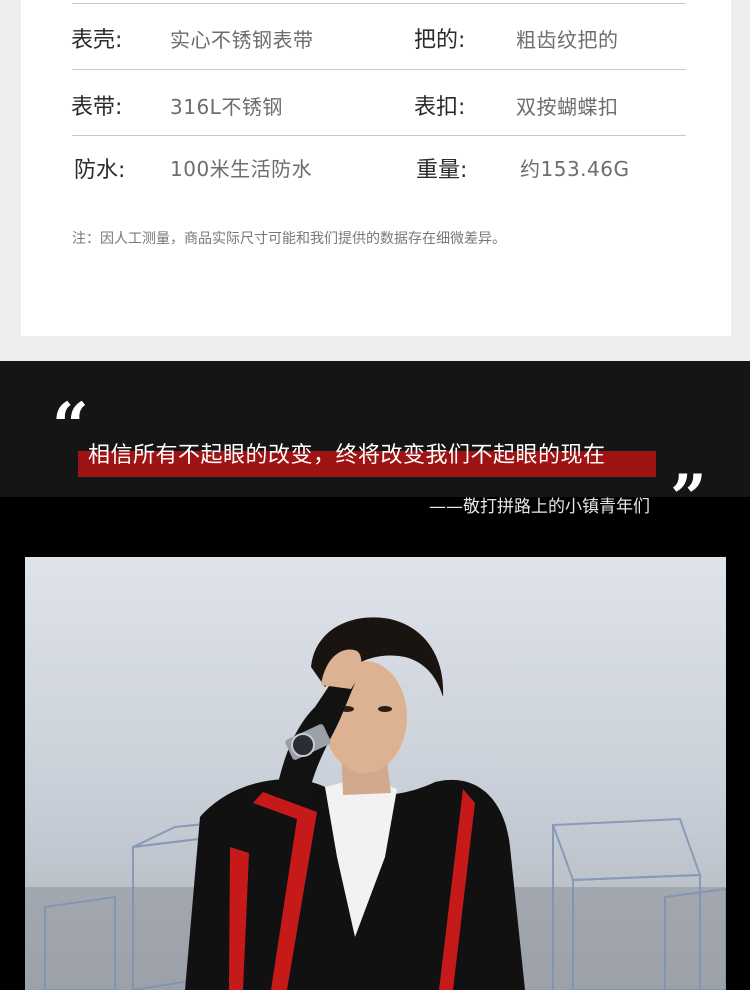 This screenshot has width=750, height=990. I want to click on spec-label-strap: 表带:, so click(97, 107).